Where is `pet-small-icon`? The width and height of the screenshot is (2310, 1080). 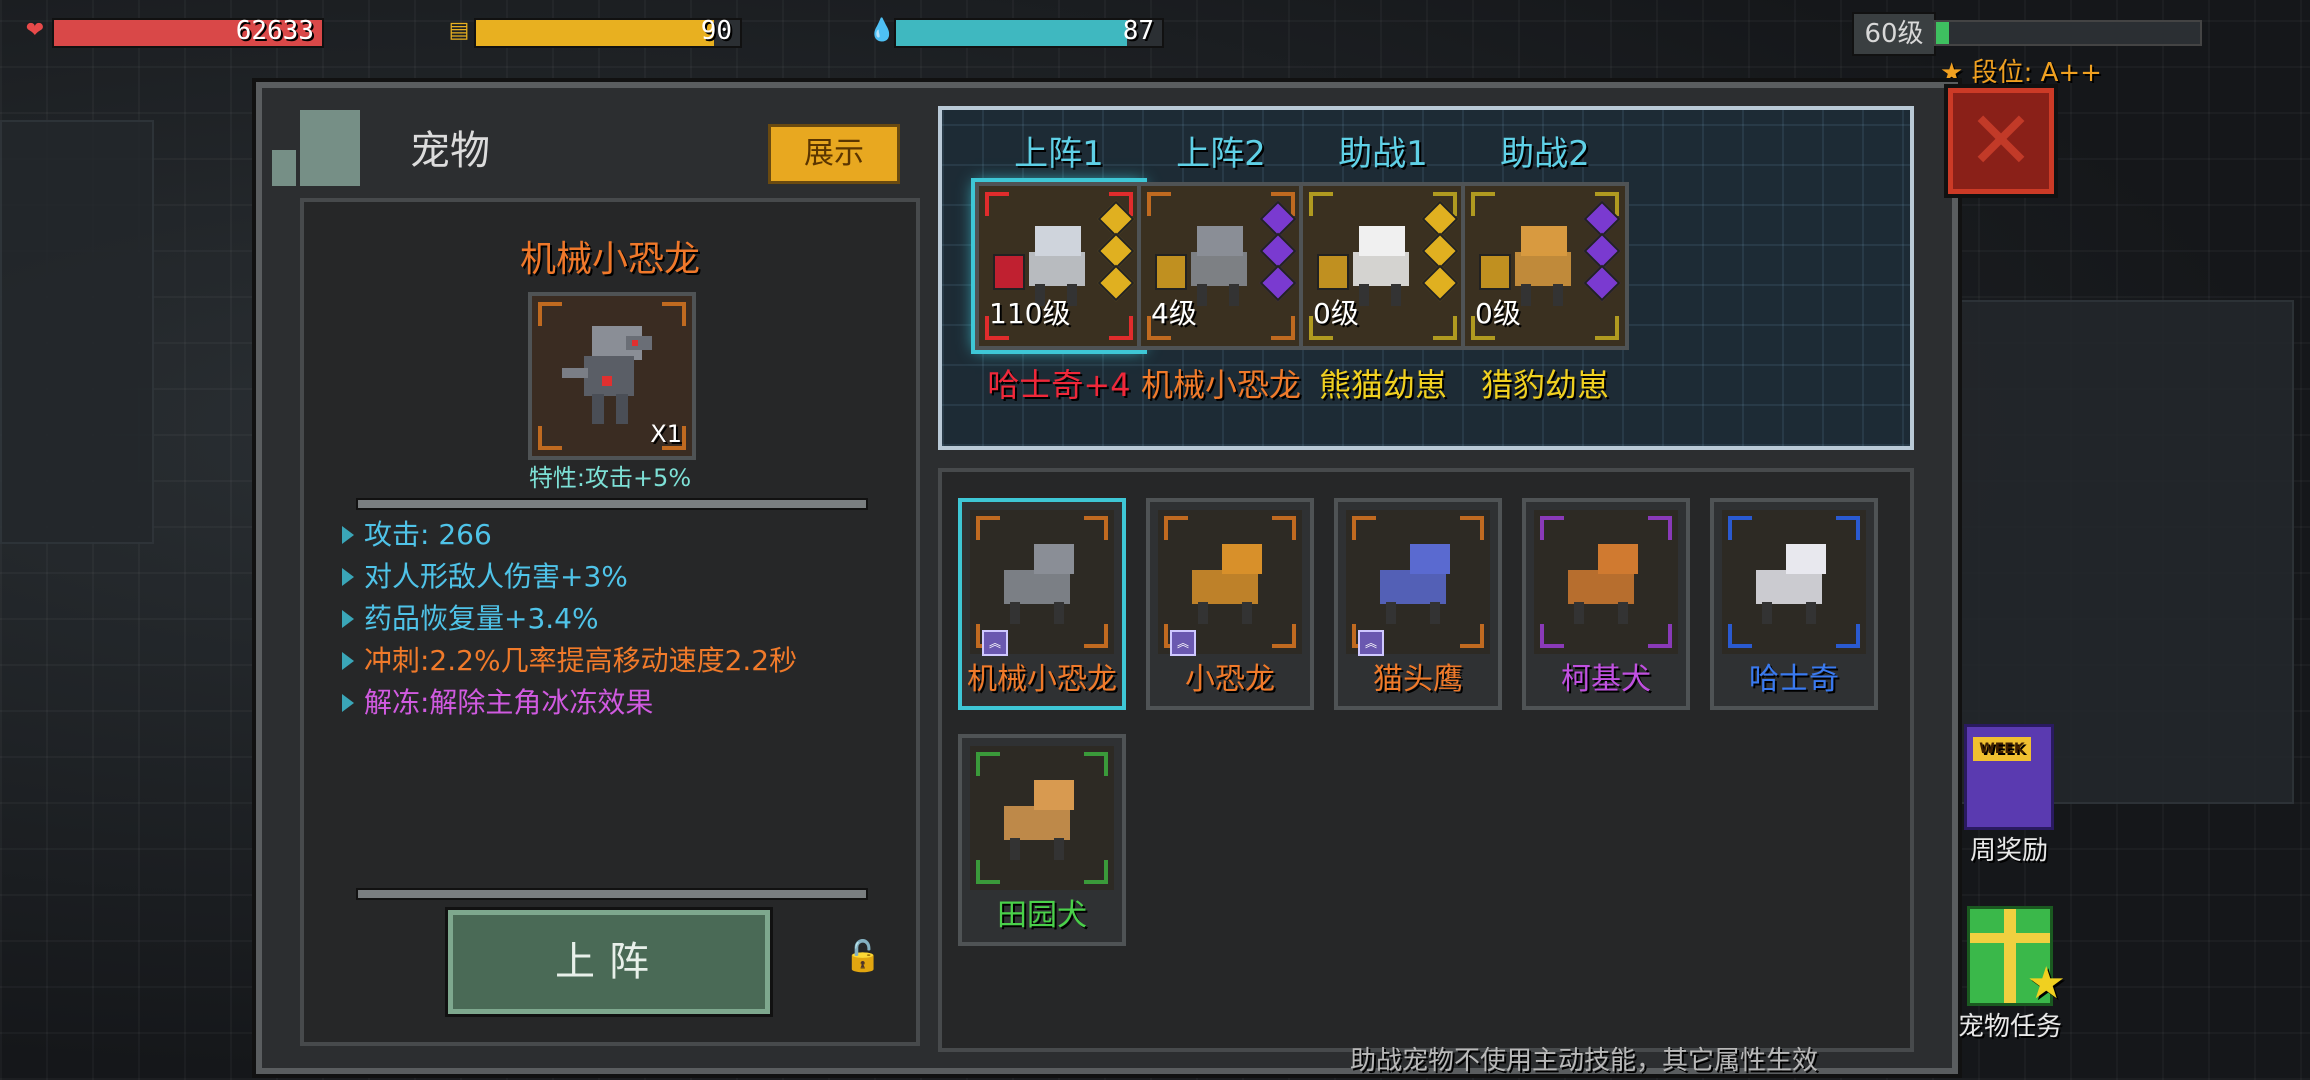
pet-small-icon is located at coordinates (284, 168).